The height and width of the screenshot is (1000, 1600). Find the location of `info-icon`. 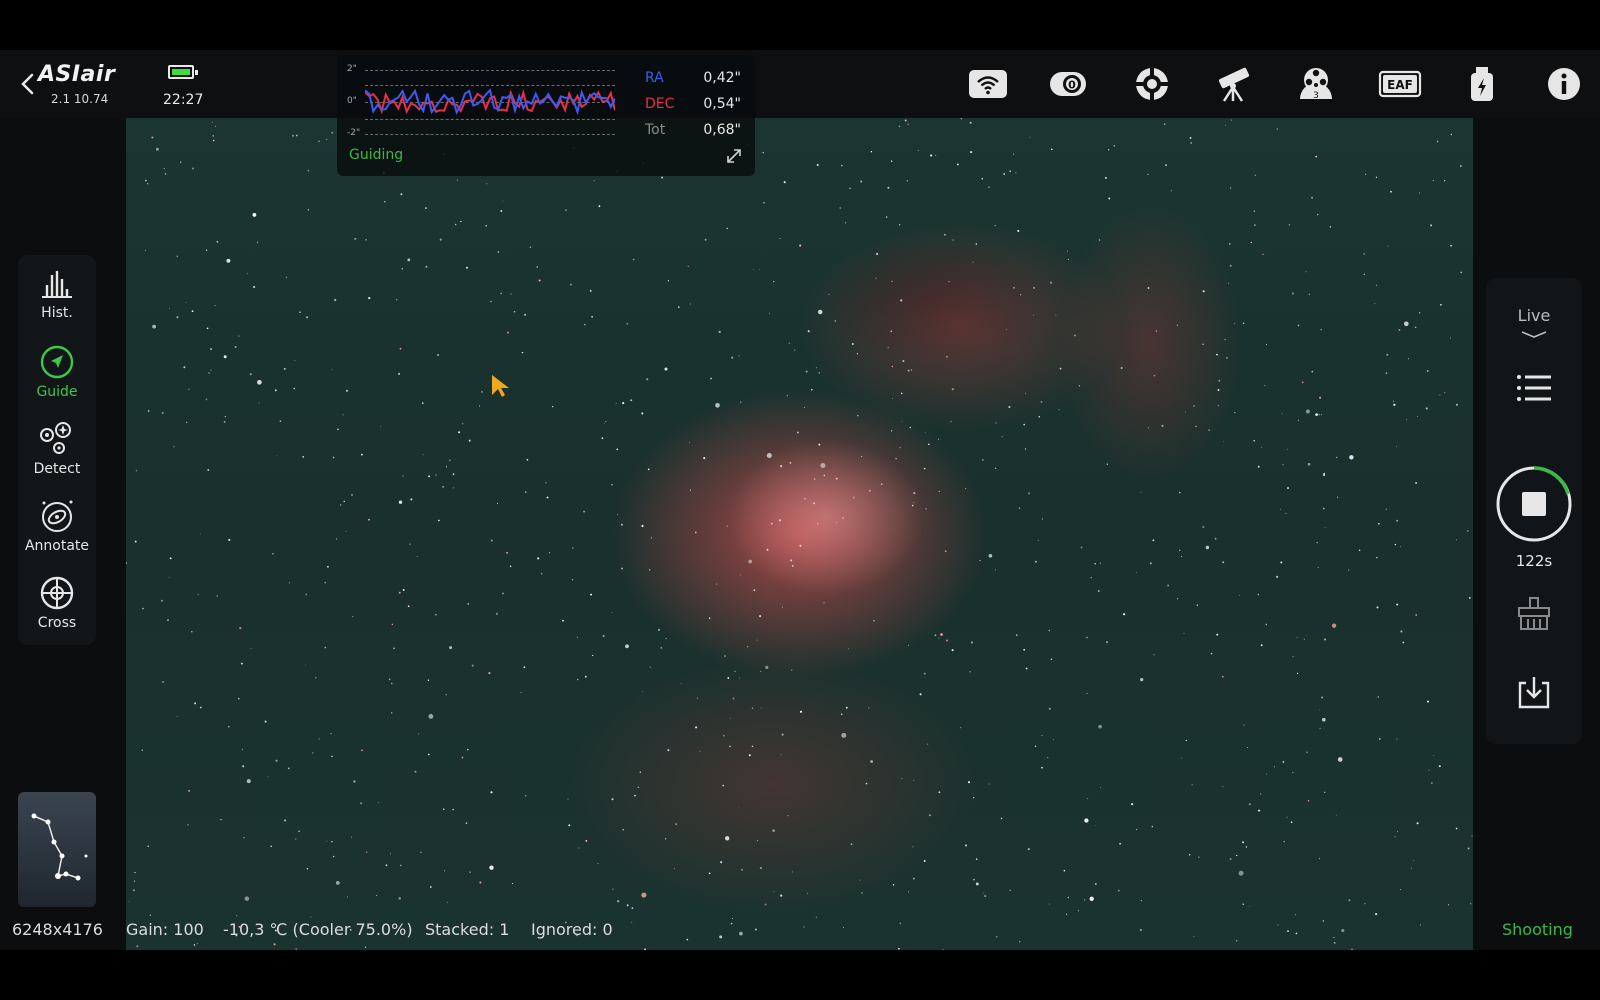

info-icon is located at coordinates (1564, 84).